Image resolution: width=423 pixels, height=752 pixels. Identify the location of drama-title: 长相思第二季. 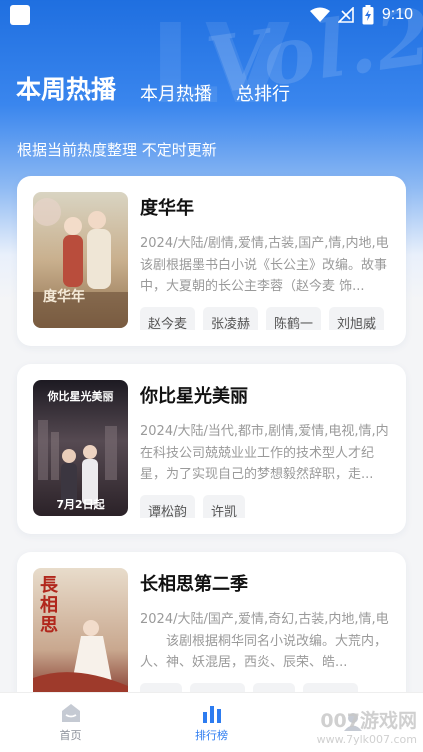
(194, 584).